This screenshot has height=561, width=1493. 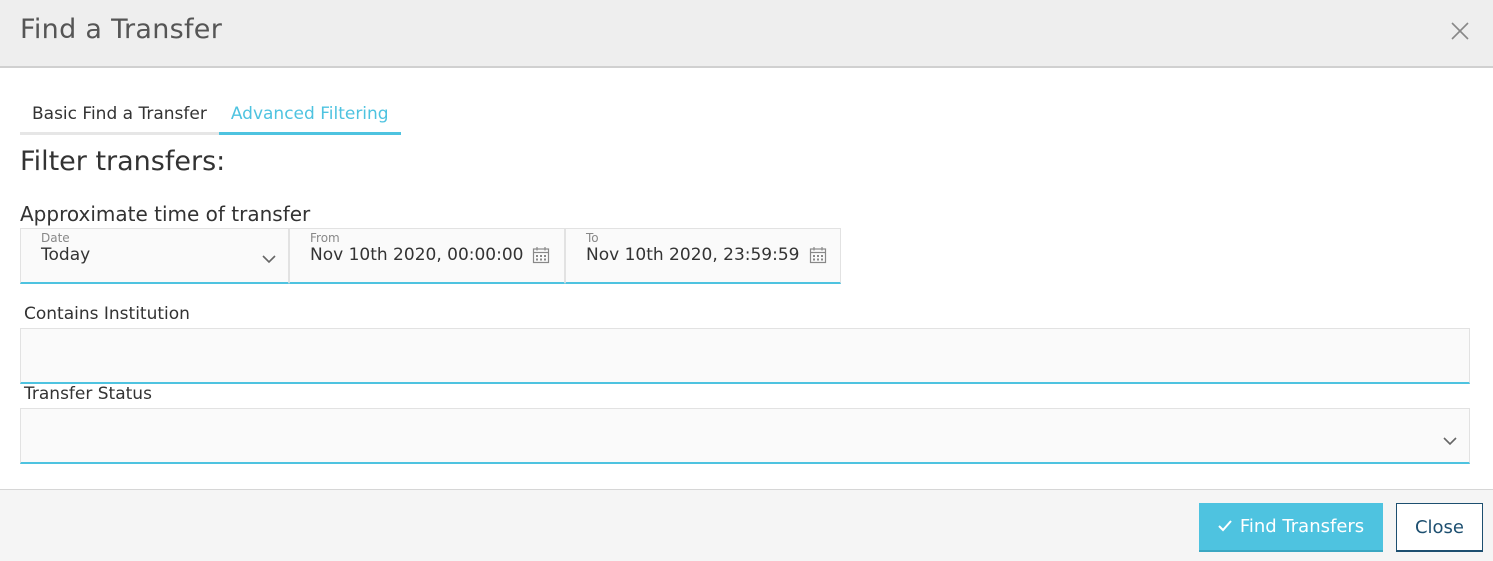 What do you see at coordinates (417, 255) in the screenshot?
I see `from-value: Nov 10th 2020, 00:00:00` at bounding box center [417, 255].